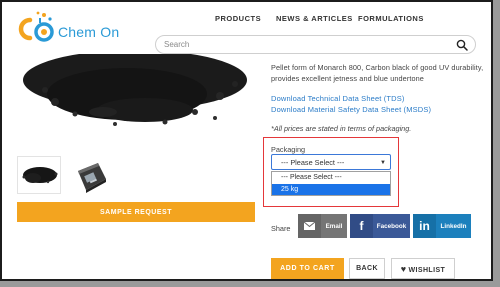 The width and height of the screenshot is (500, 287). What do you see at coordinates (453, 226) in the screenshot?
I see `share-linkedin-label: LinkedIn` at bounding box center [453, 226].